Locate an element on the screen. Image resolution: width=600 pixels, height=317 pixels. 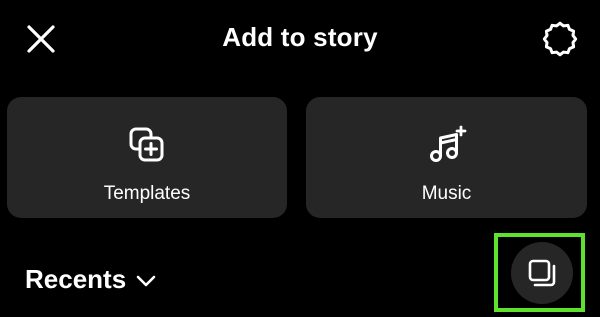
multi-select-icon is located at coordinates (542, 273).